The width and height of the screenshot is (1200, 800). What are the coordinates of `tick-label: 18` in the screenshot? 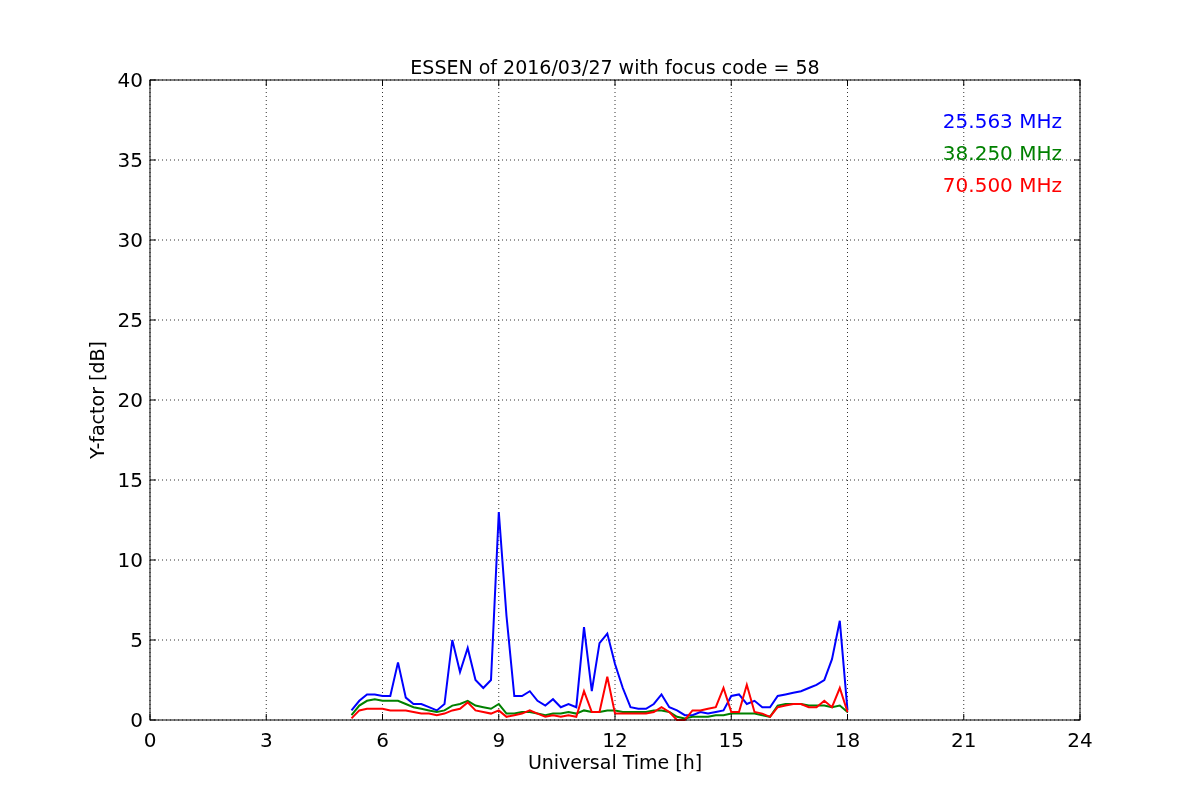 It's located at (847, 740).